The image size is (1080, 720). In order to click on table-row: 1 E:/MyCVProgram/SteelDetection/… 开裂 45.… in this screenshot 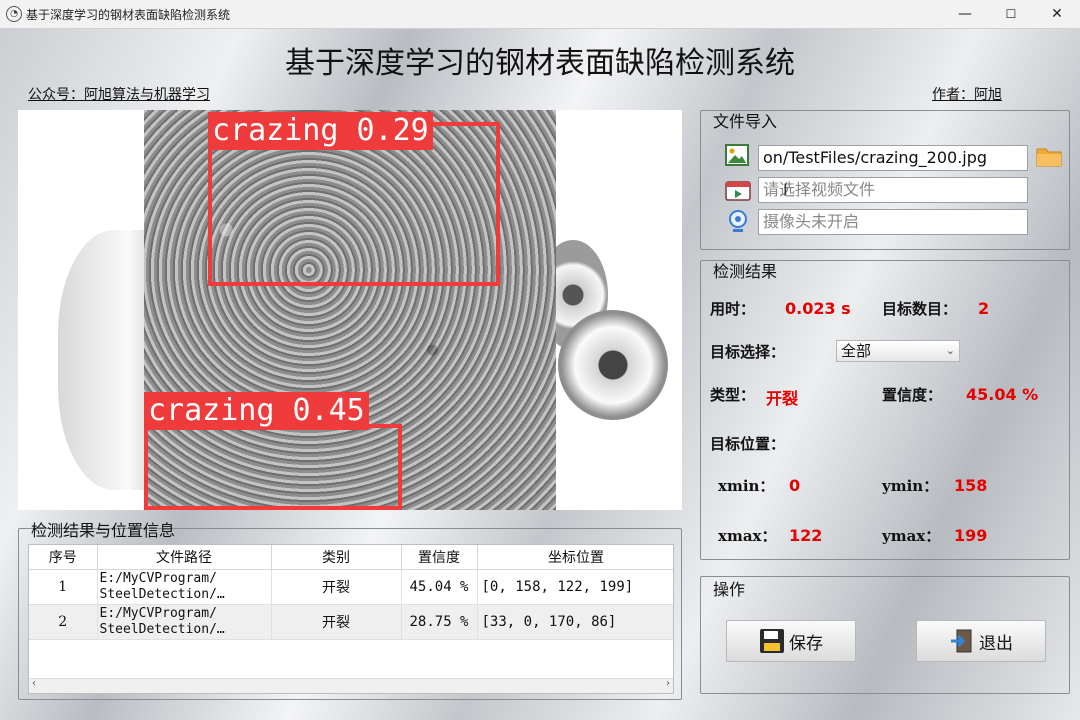, I will do `click(351, 587)`.